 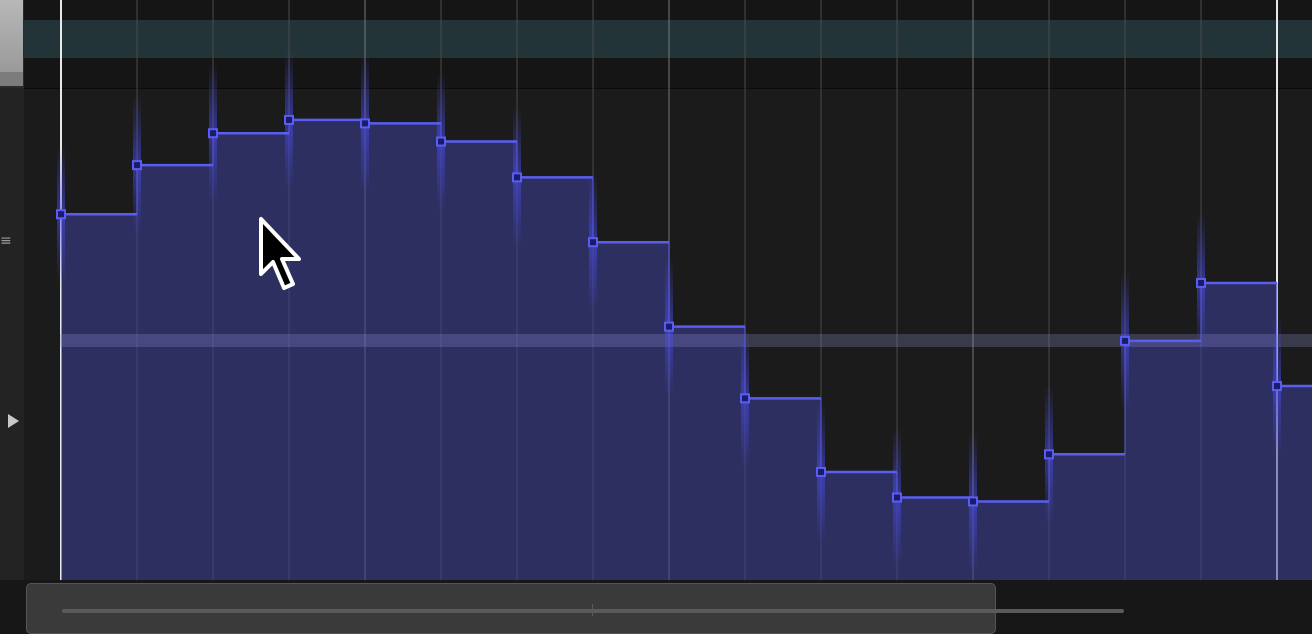 I want to click on horizontal-scroll-track, so click(x=593, y=611).